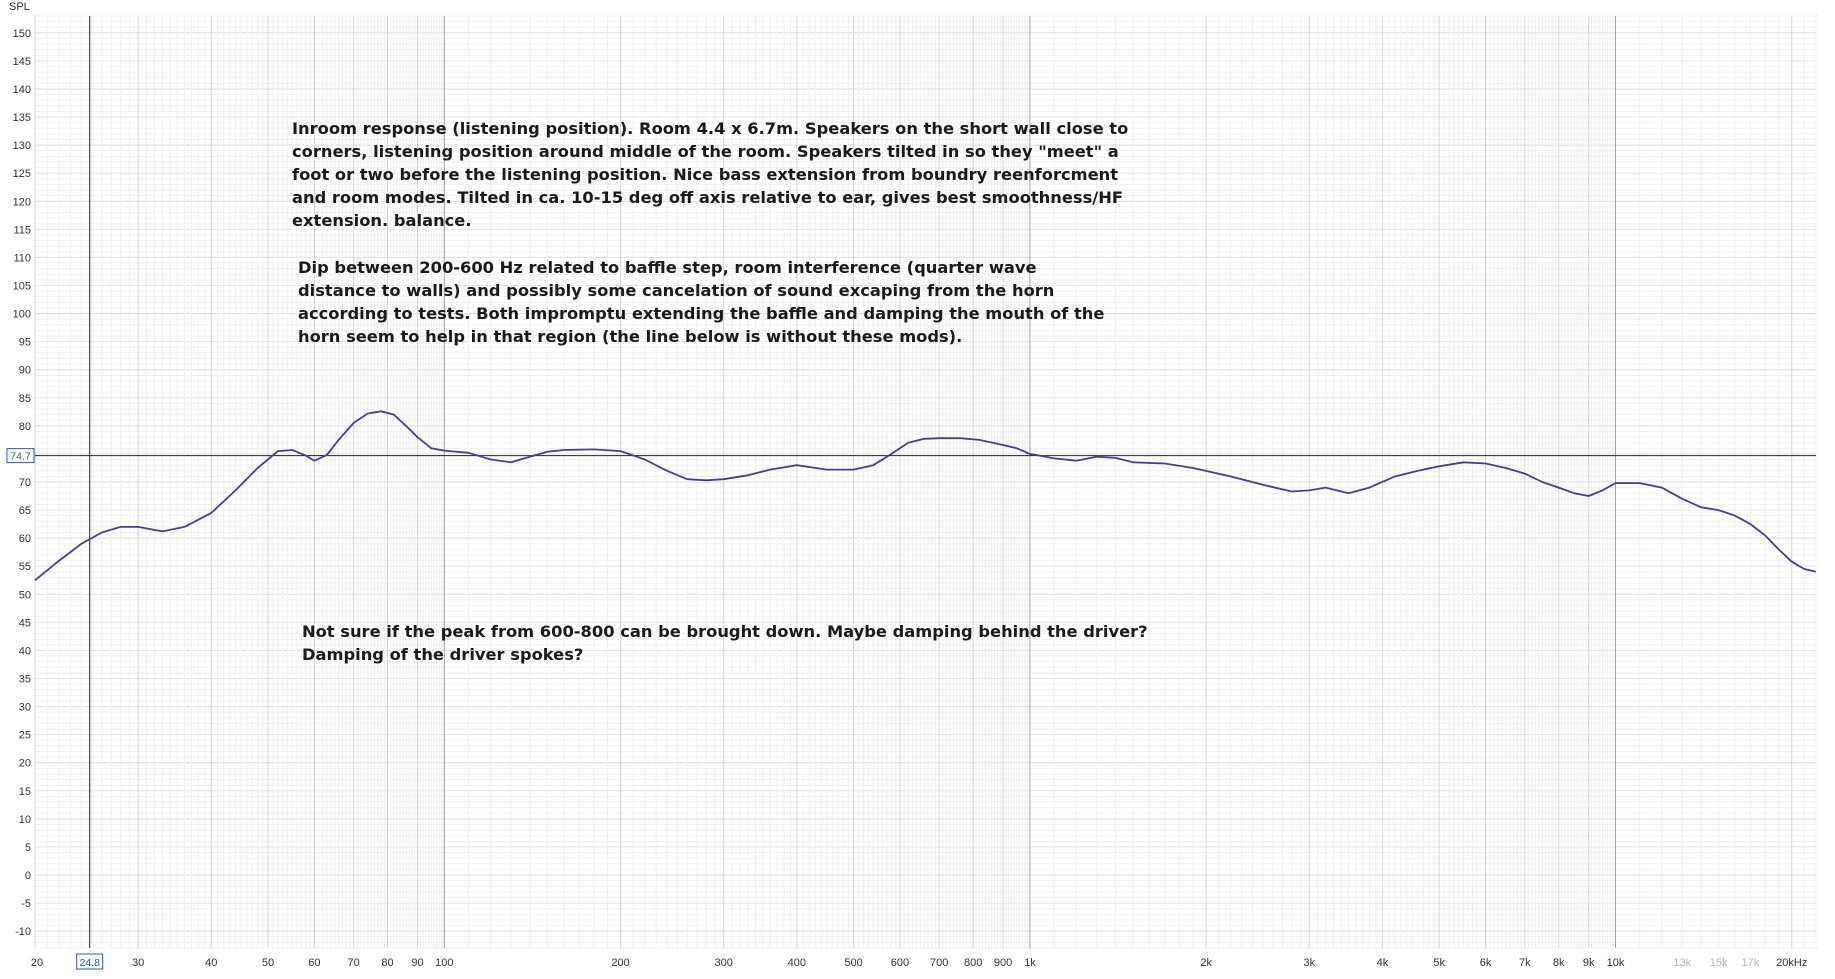 The image size is (1835, 979). I want to click on x-tick-label: 15k, so click(1719, 963).